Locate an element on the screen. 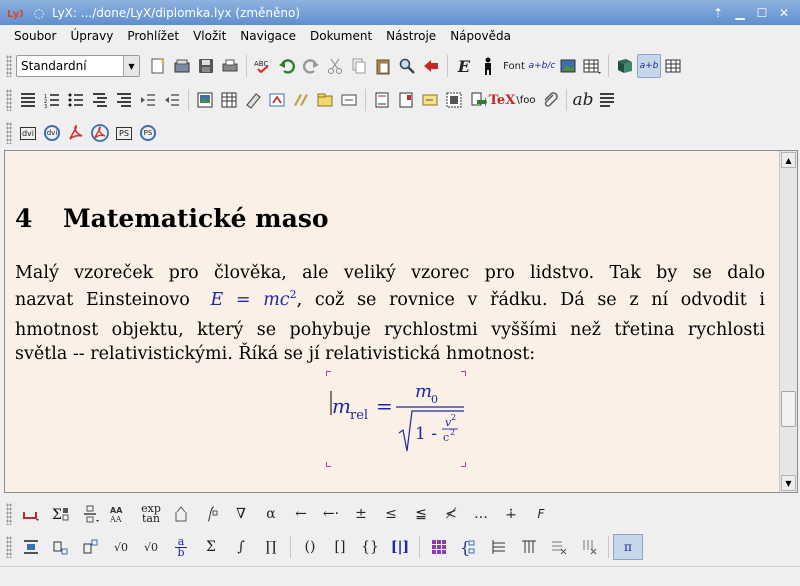 This screenshot has height=586, width=800. bullet-list-icon is located at coordinates (76, 100).